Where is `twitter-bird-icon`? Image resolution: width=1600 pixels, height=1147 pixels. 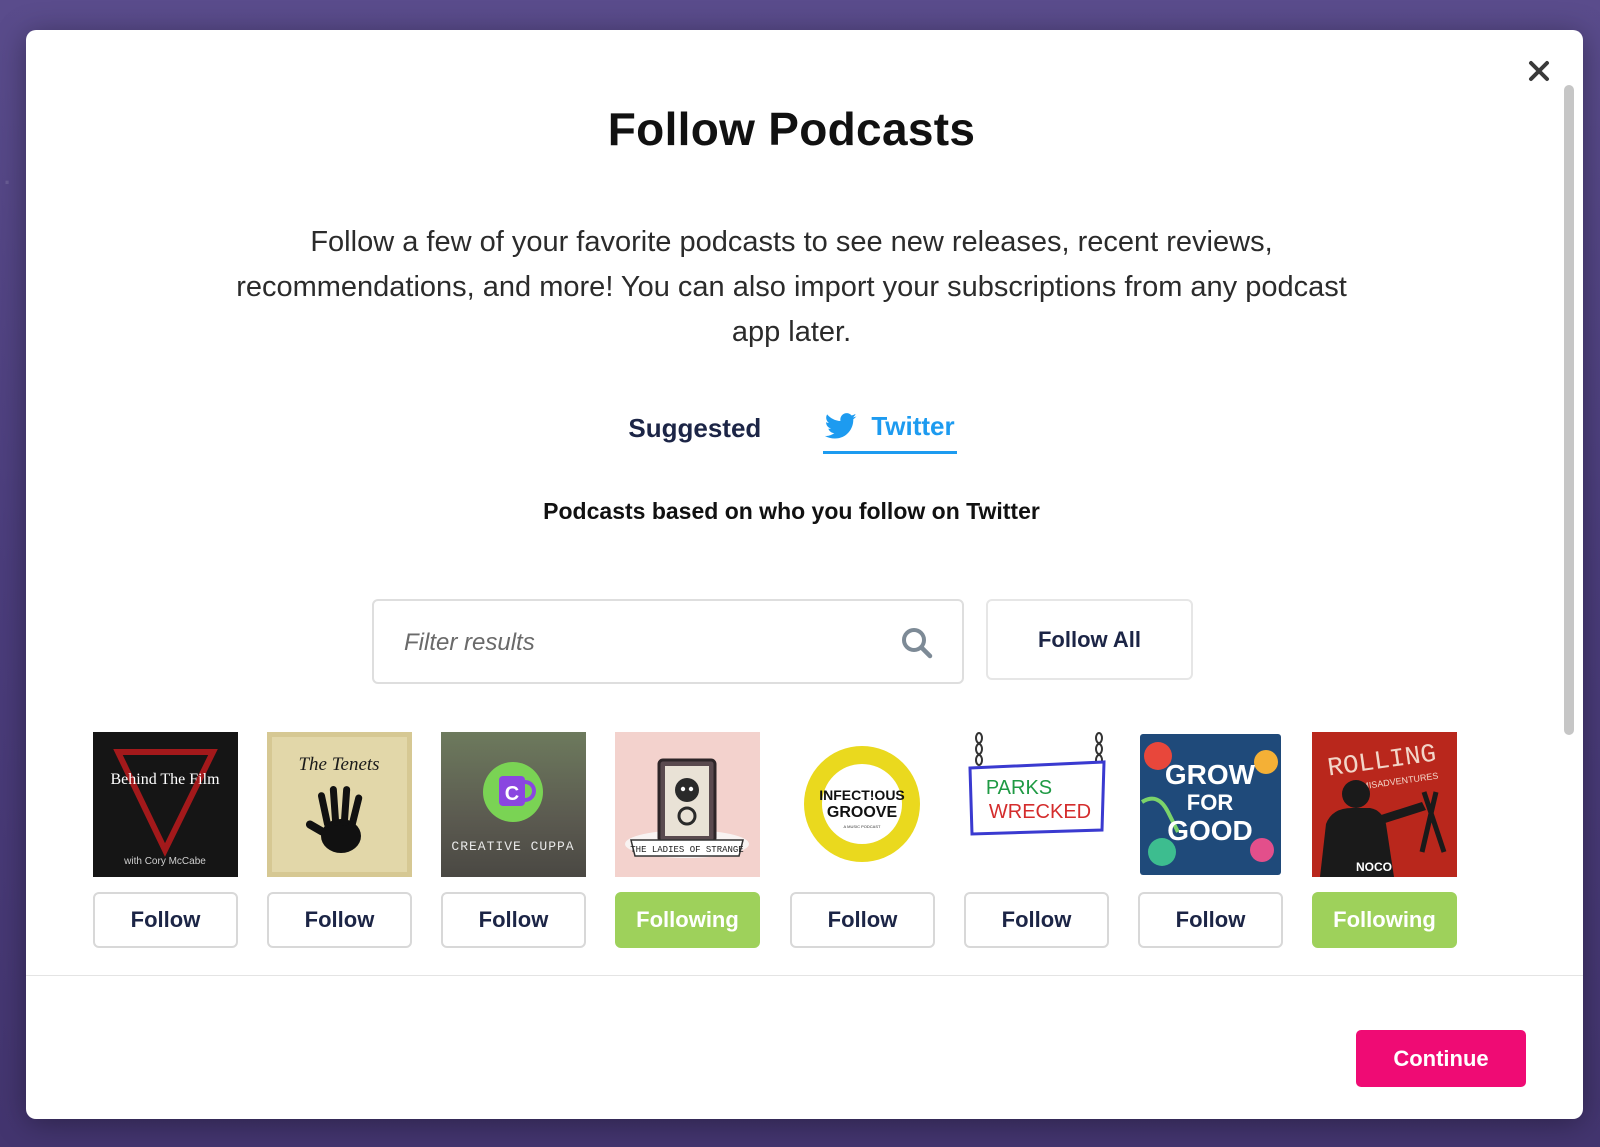 twitter-bird-icon is located at coordinates (841, 426).